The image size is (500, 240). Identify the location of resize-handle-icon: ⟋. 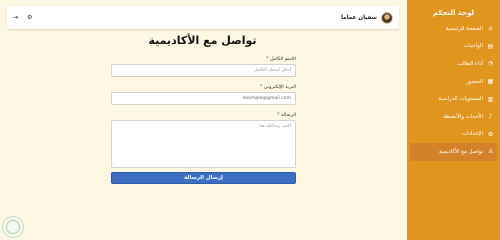
(114, 163).